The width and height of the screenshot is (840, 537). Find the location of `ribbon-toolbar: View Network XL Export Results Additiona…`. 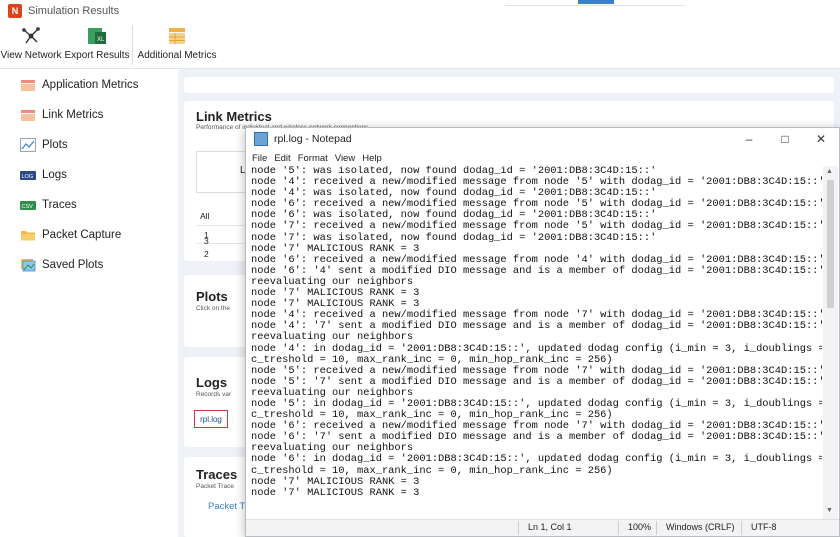

ribbon-toolbar: View Network XL Export Results Additiona… is located at coordinates (420, 45).